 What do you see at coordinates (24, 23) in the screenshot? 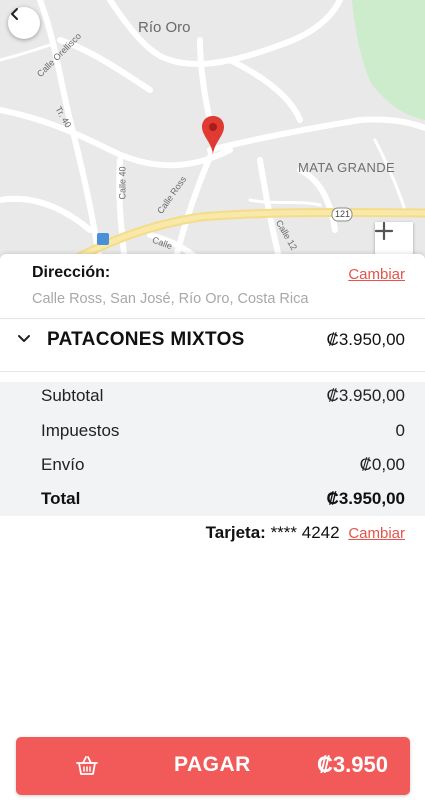
I see `back-button` at bounding box center [24, 23].